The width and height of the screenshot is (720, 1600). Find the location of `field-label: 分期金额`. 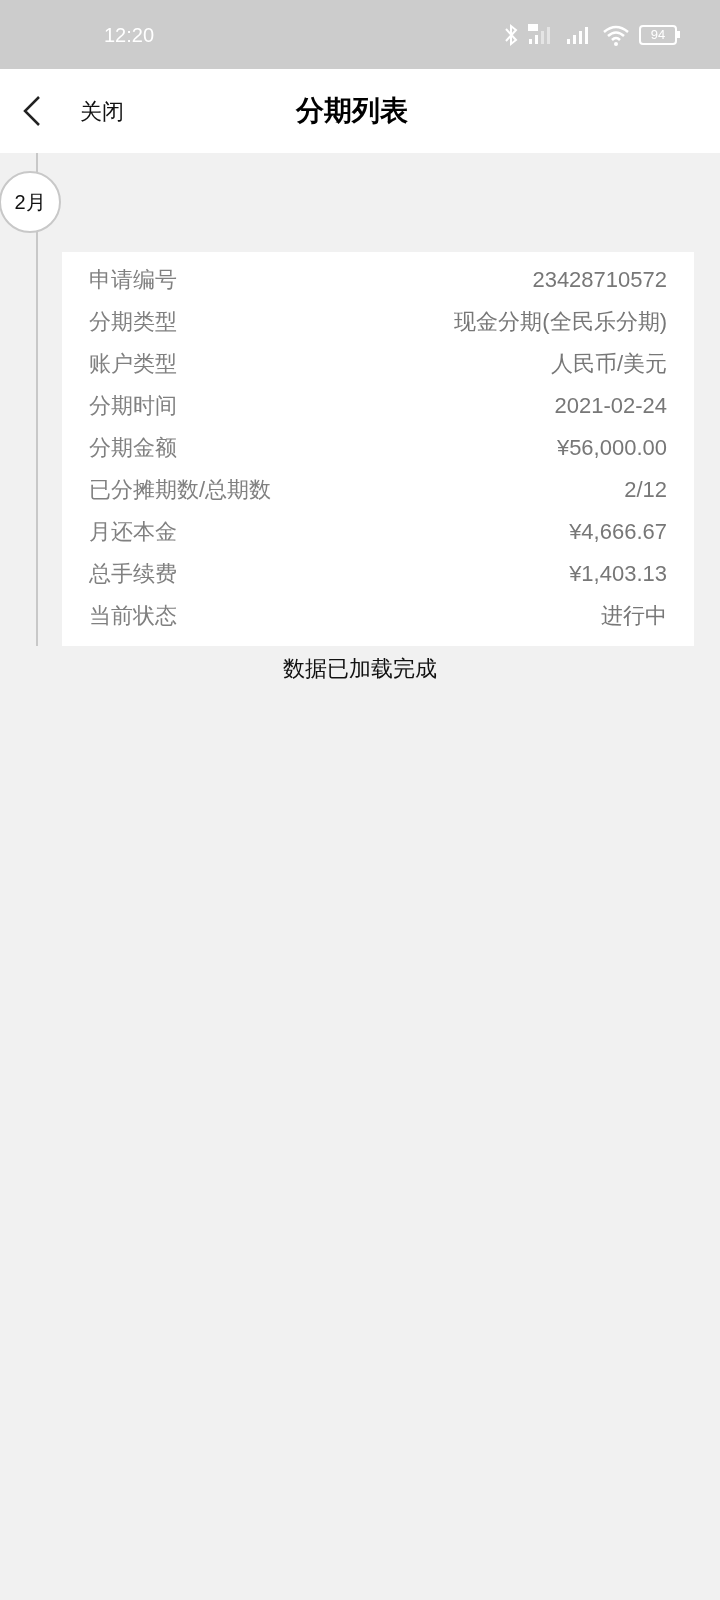

field-label: 分期金额 is located at coordinates (133, 447).